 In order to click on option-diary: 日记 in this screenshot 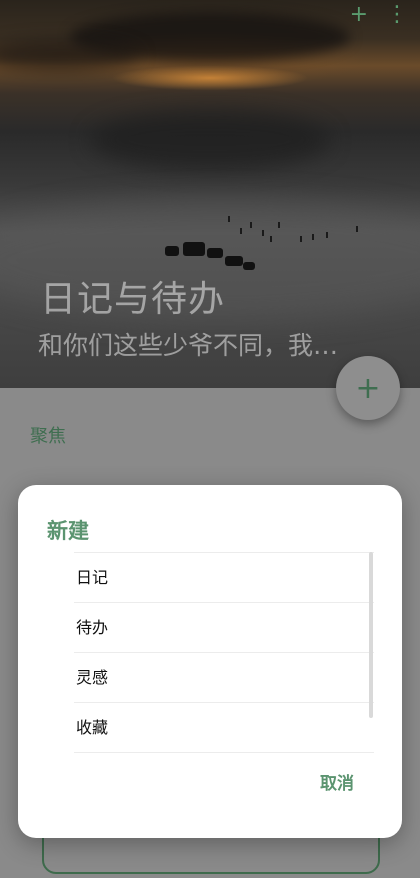, I will do `click(224, 577)`.